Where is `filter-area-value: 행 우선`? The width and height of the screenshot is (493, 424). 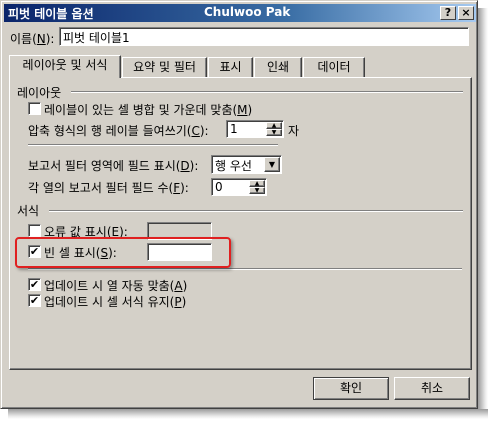
filter-area-value: 행 우선 is located at coordinates (233, 166).